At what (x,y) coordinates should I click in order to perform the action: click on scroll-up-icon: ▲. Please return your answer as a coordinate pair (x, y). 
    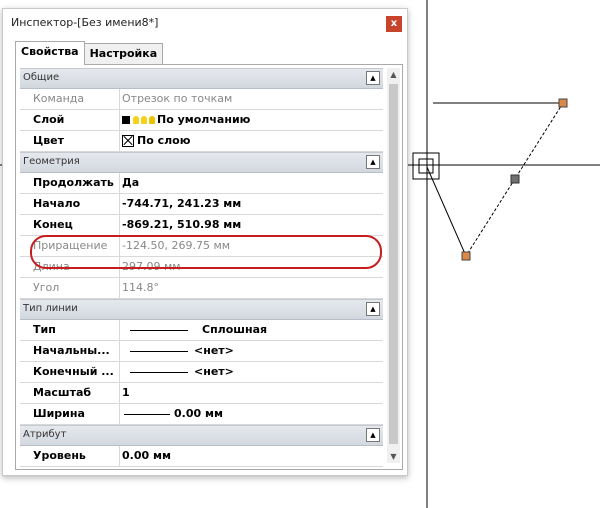
    Looking at the image, I should click on (393, 74).